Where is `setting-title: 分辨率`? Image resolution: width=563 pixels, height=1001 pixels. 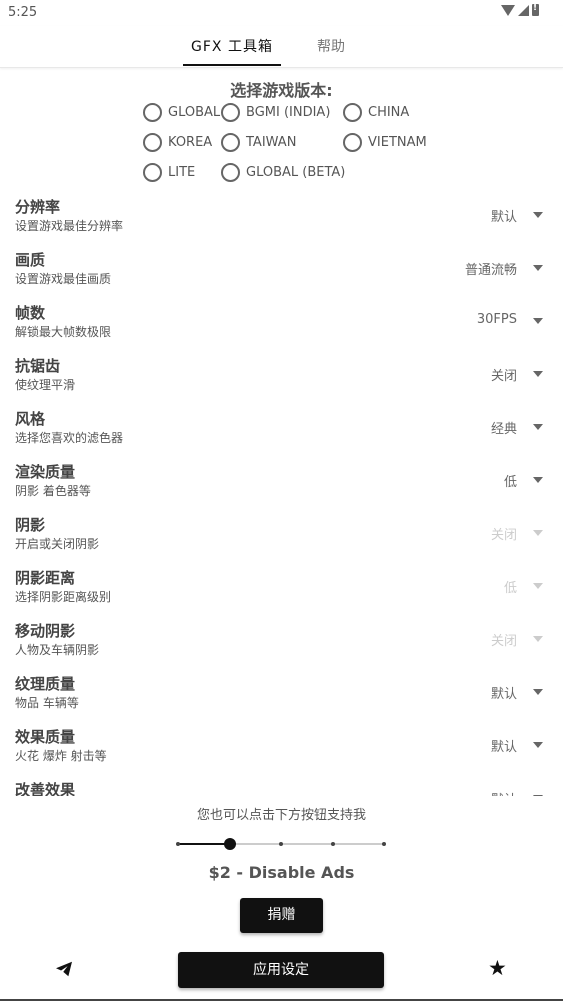 setting-title: 分辨率 is located at coordinates (38, 207).